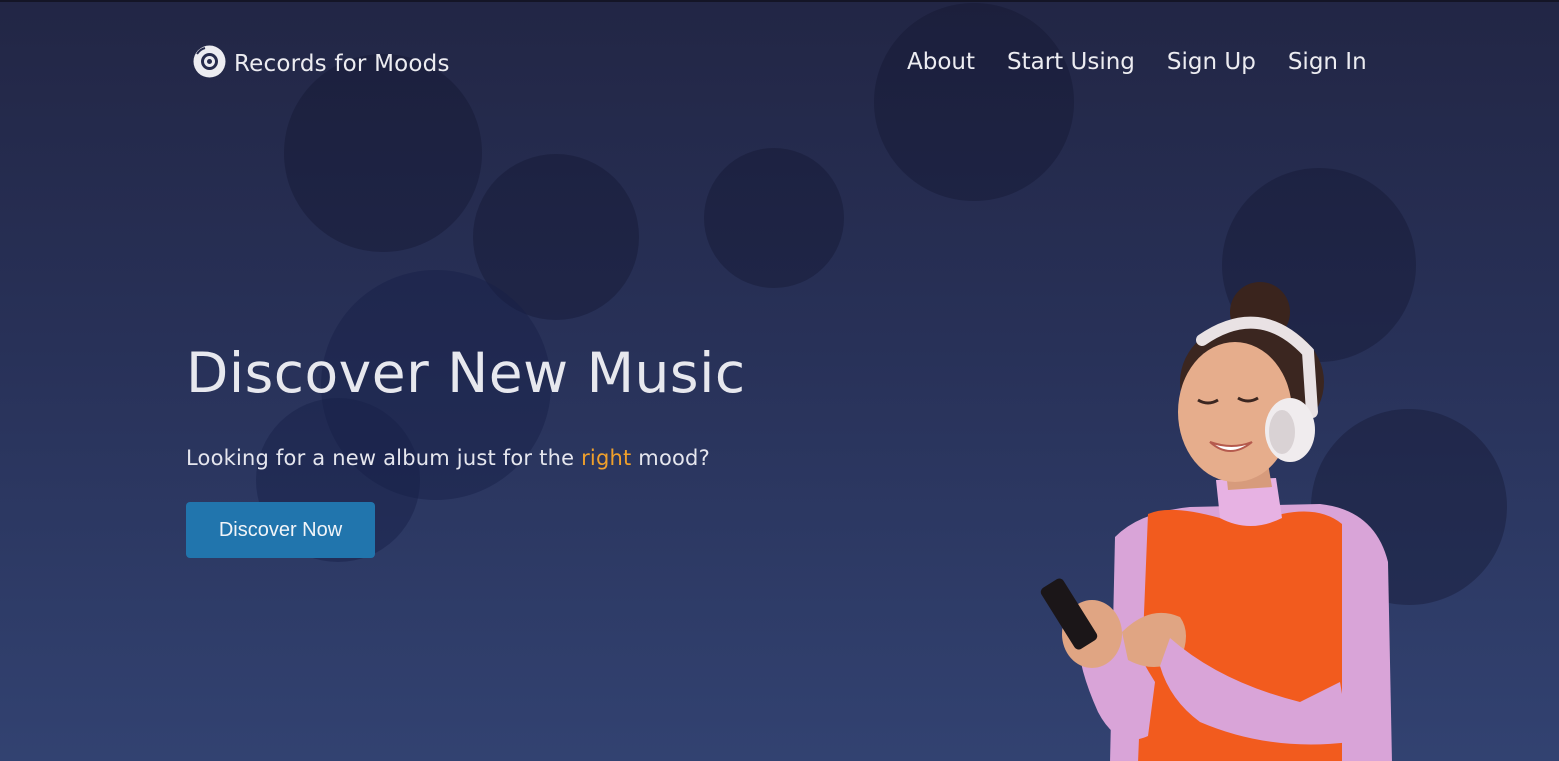  Describe the element at coordinates (774, 218) in the screenshot. I see `background-circle` at that location.